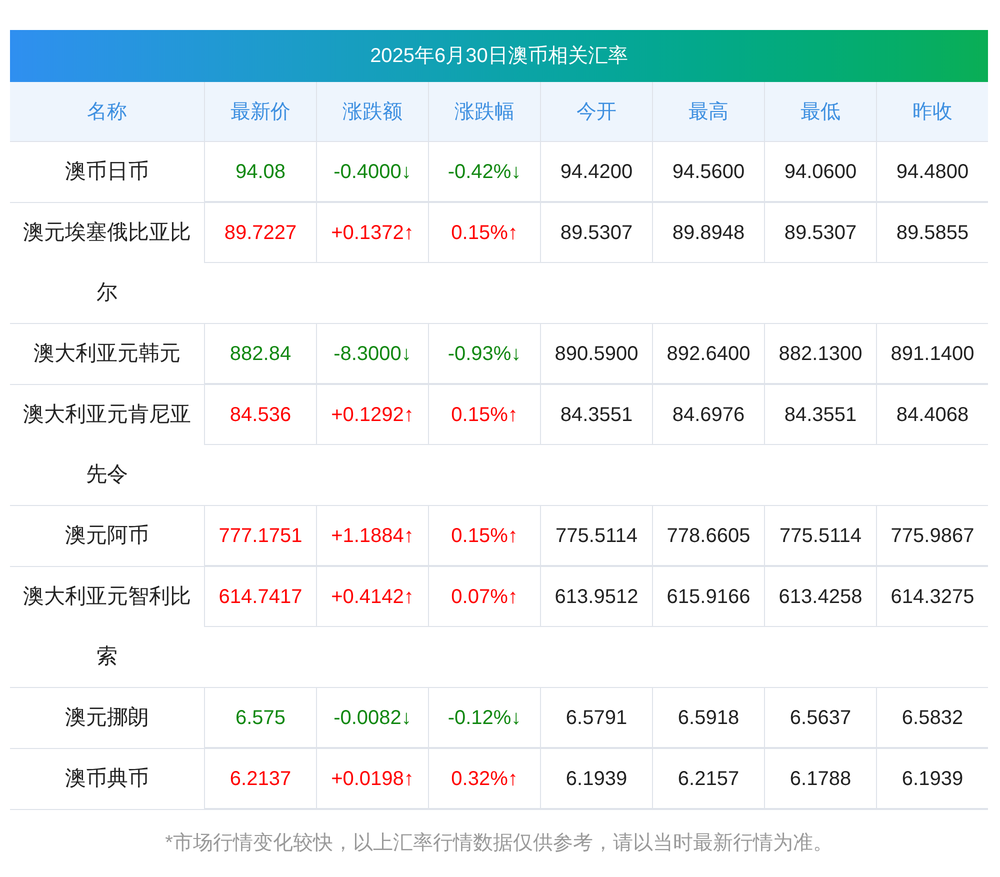 This screenshot has width=1000, height=877. Describe the element at coordinates (597, 172) in the screenshot. I see `table-cell: 94.4200` at that location.